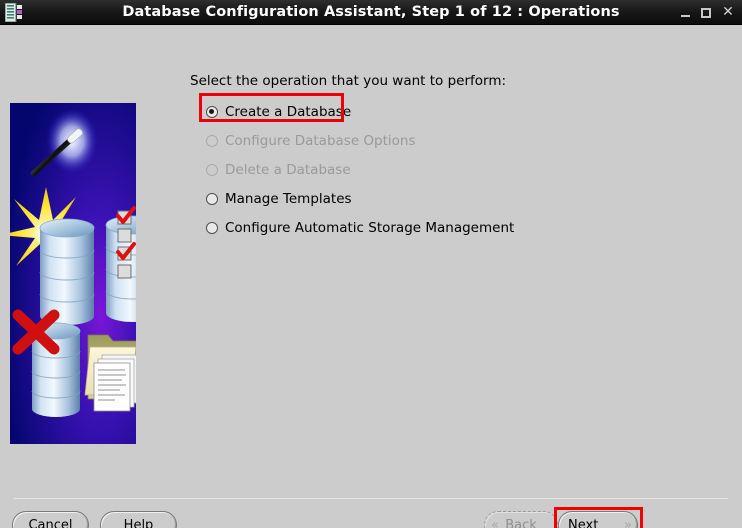  I want to click on help-button: Help, so click(138, 519).